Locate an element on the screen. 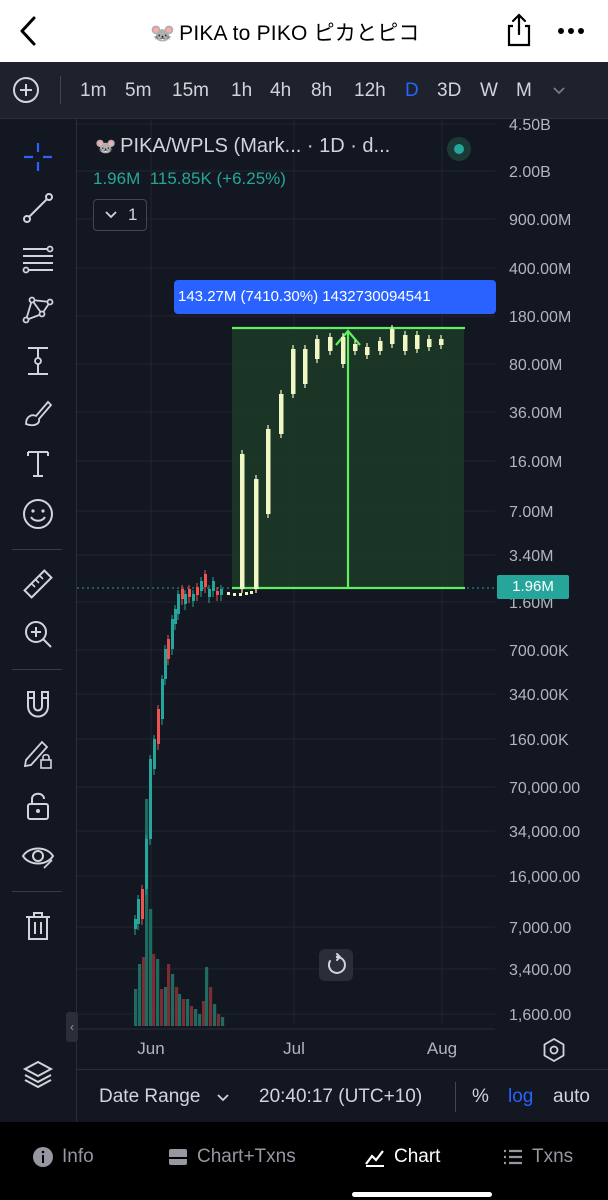  tab-chart: Chart is located at coordinates (402, 1157).